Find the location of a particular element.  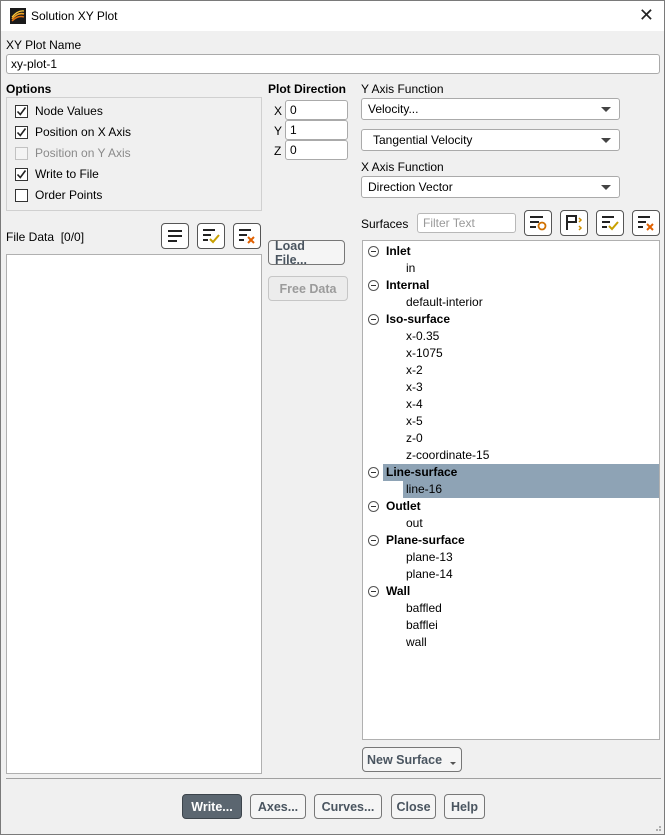

tree-item: plane-14 is located at coordinates (511, 574).